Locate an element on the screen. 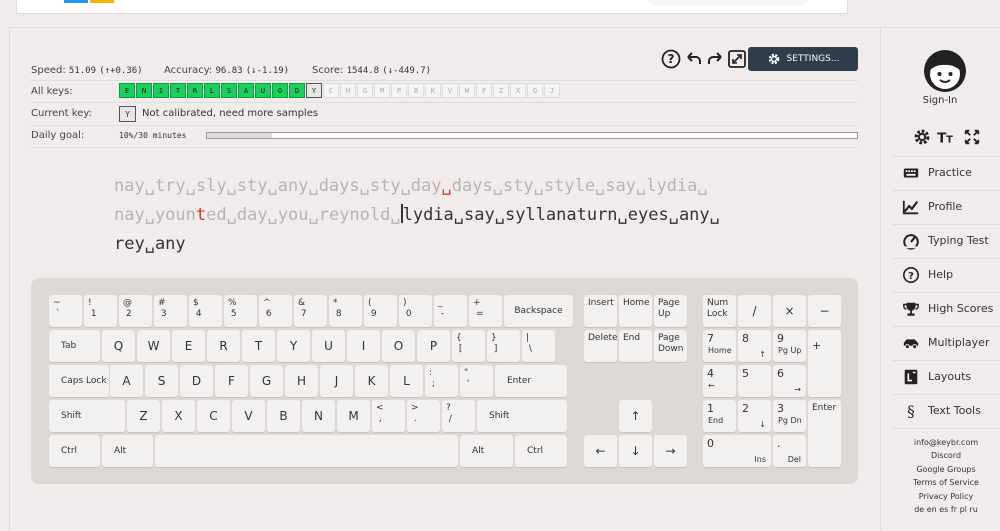 The width and height of the screenshot is (1000, 531). key-num-minus: − is located at coordinates (824, 311).